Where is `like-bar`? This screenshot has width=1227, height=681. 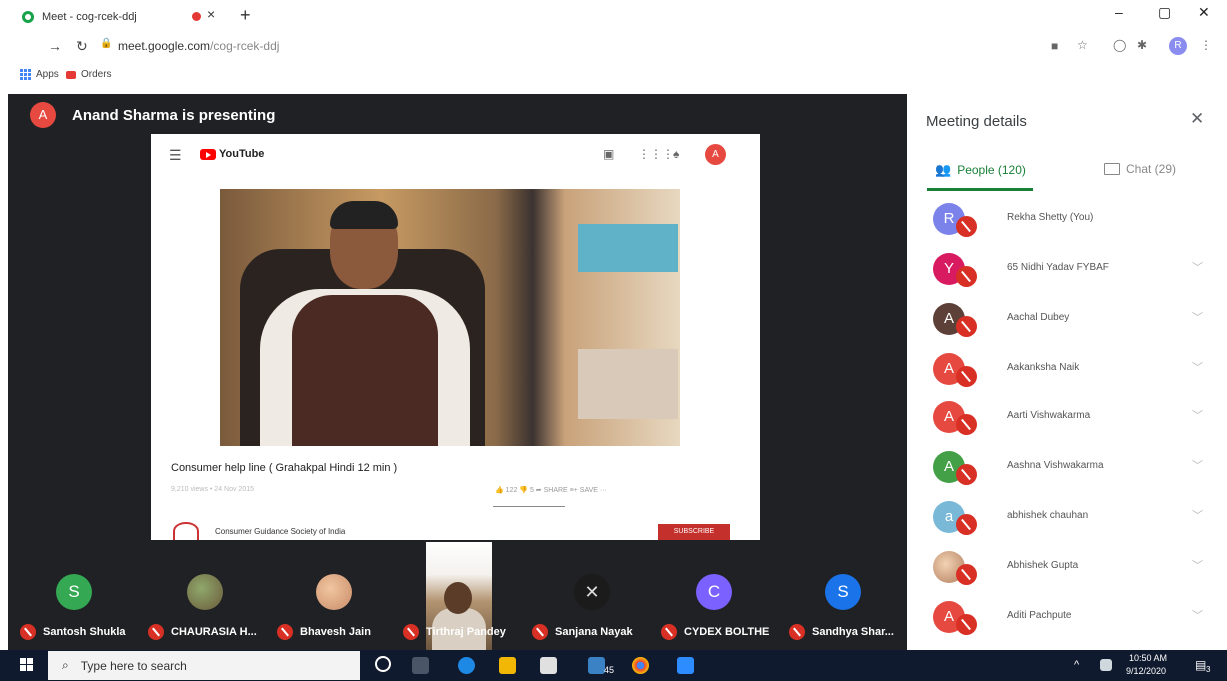 like-bar is located at coordinates (529, 506).